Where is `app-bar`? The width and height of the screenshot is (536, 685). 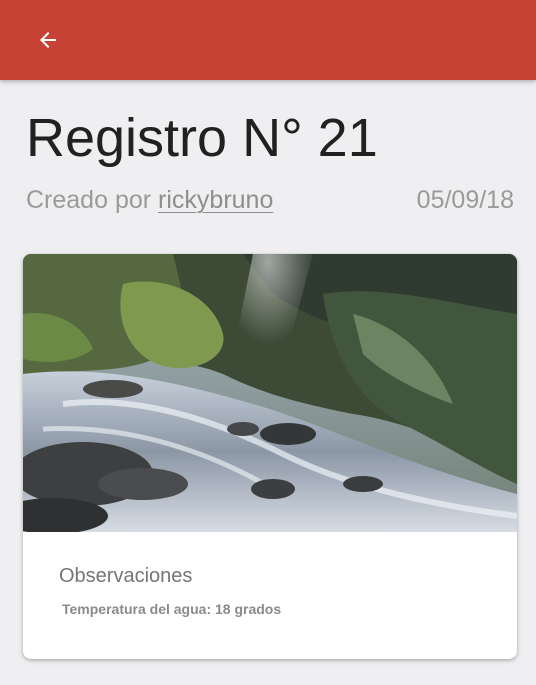 app-bar is located at coordinates (268, 40).